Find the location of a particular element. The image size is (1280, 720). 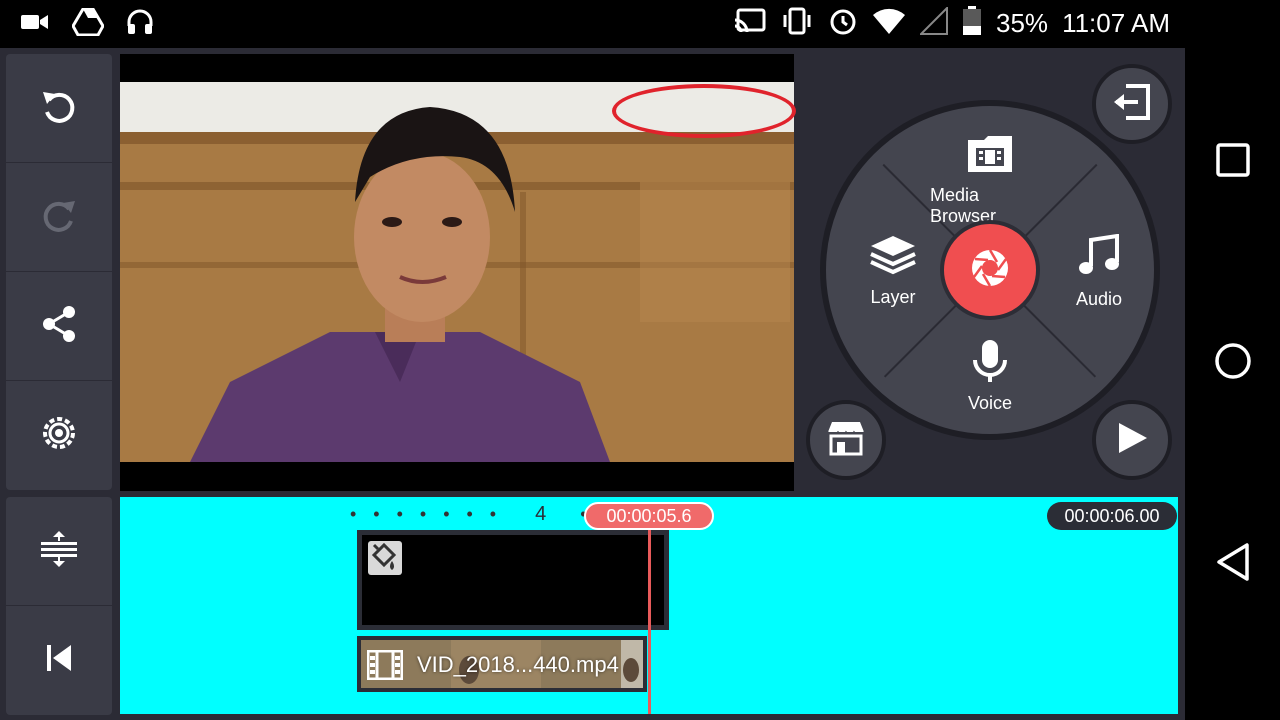

settings-icon is located at coordinates (59, 435).